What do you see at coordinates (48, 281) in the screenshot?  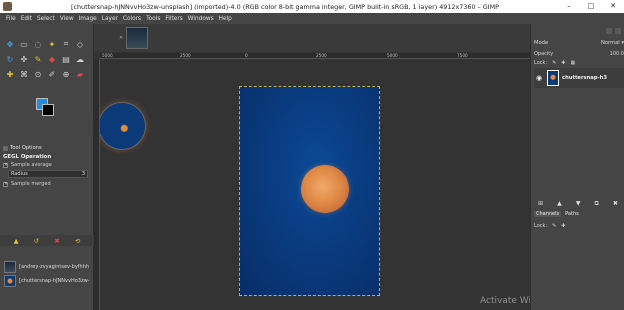 I see `list-item: [chuttersnap-hJNNvvHo3zw-` at bounding box center [48, 281].